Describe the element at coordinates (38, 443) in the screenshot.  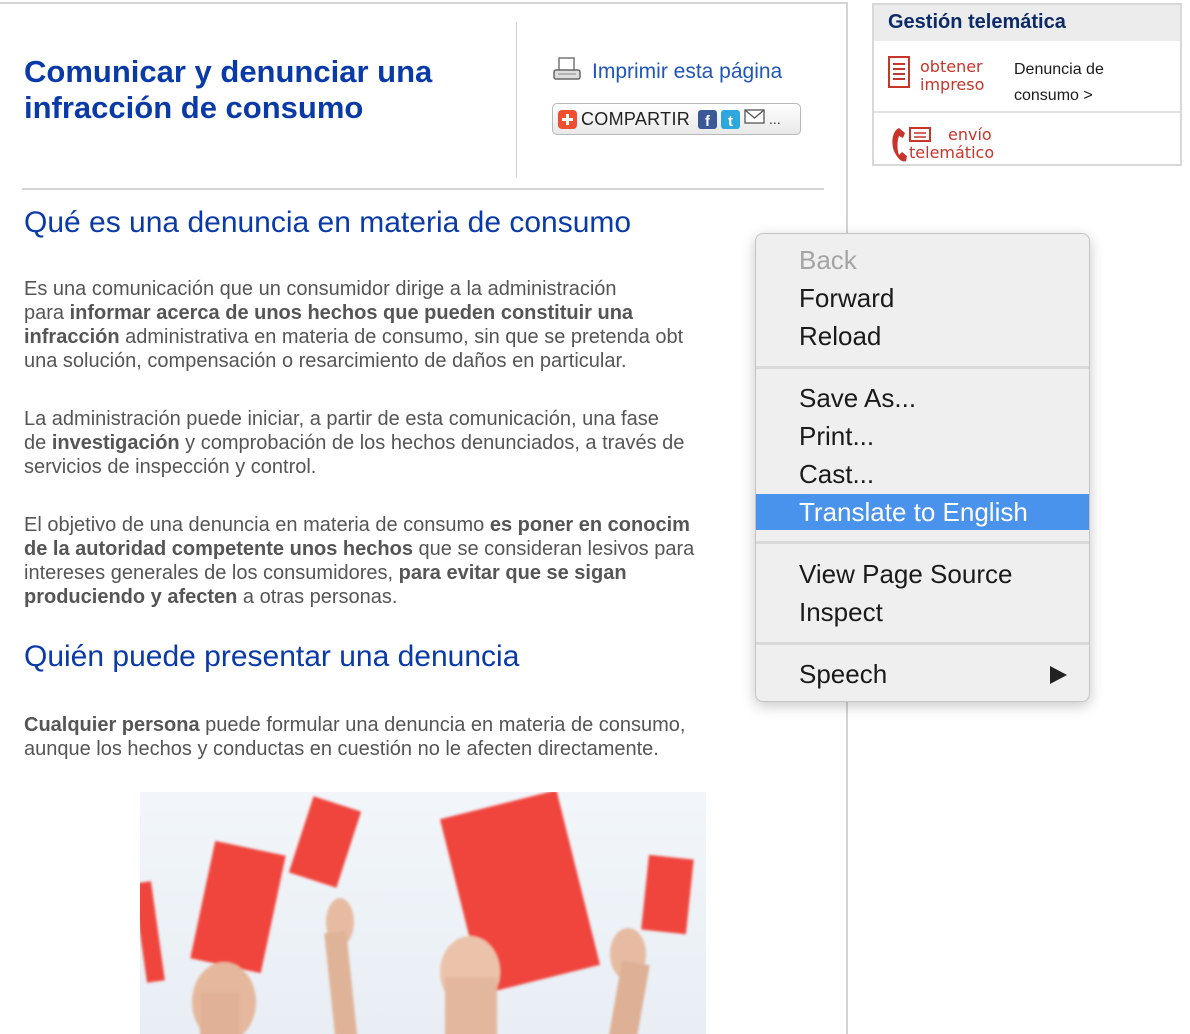
I see `text: de` at that location.